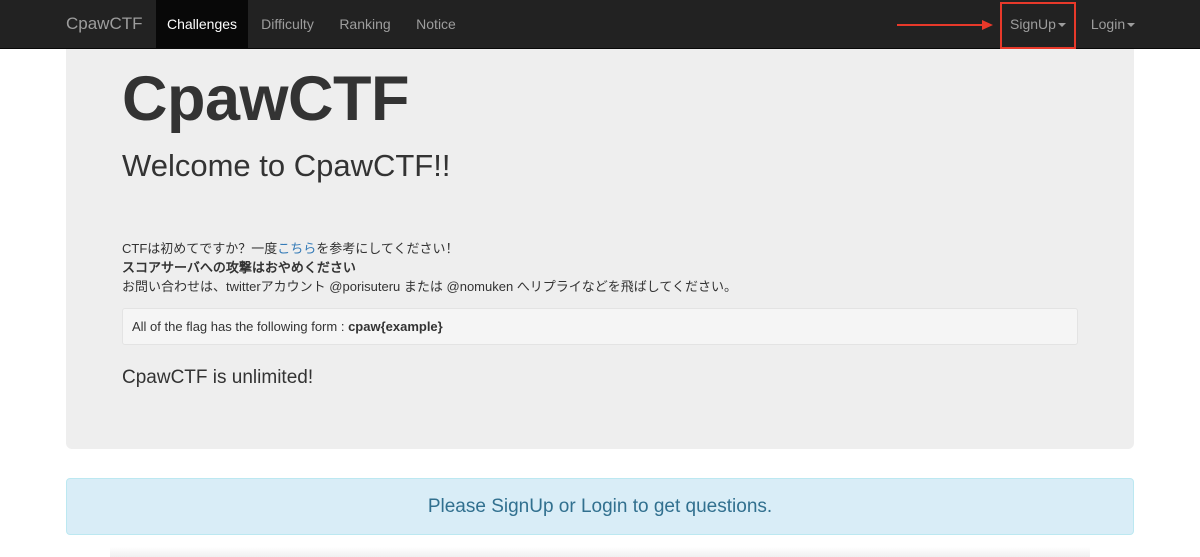  What do you see at coordinates (286, 165) in the screenshot?
I see `page-subtitle: Welcome to CpawCTF!!` at bounding box center [286, 165].